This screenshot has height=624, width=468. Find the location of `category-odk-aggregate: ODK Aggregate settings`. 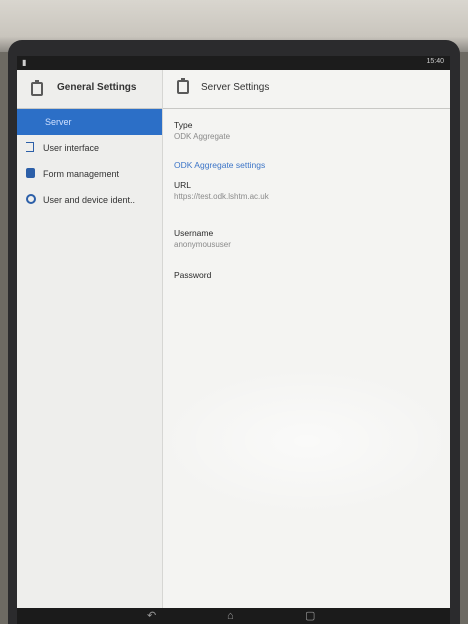

category-odk-aggregate: ODK Aggregate settings is located at coordinates (220, 165).